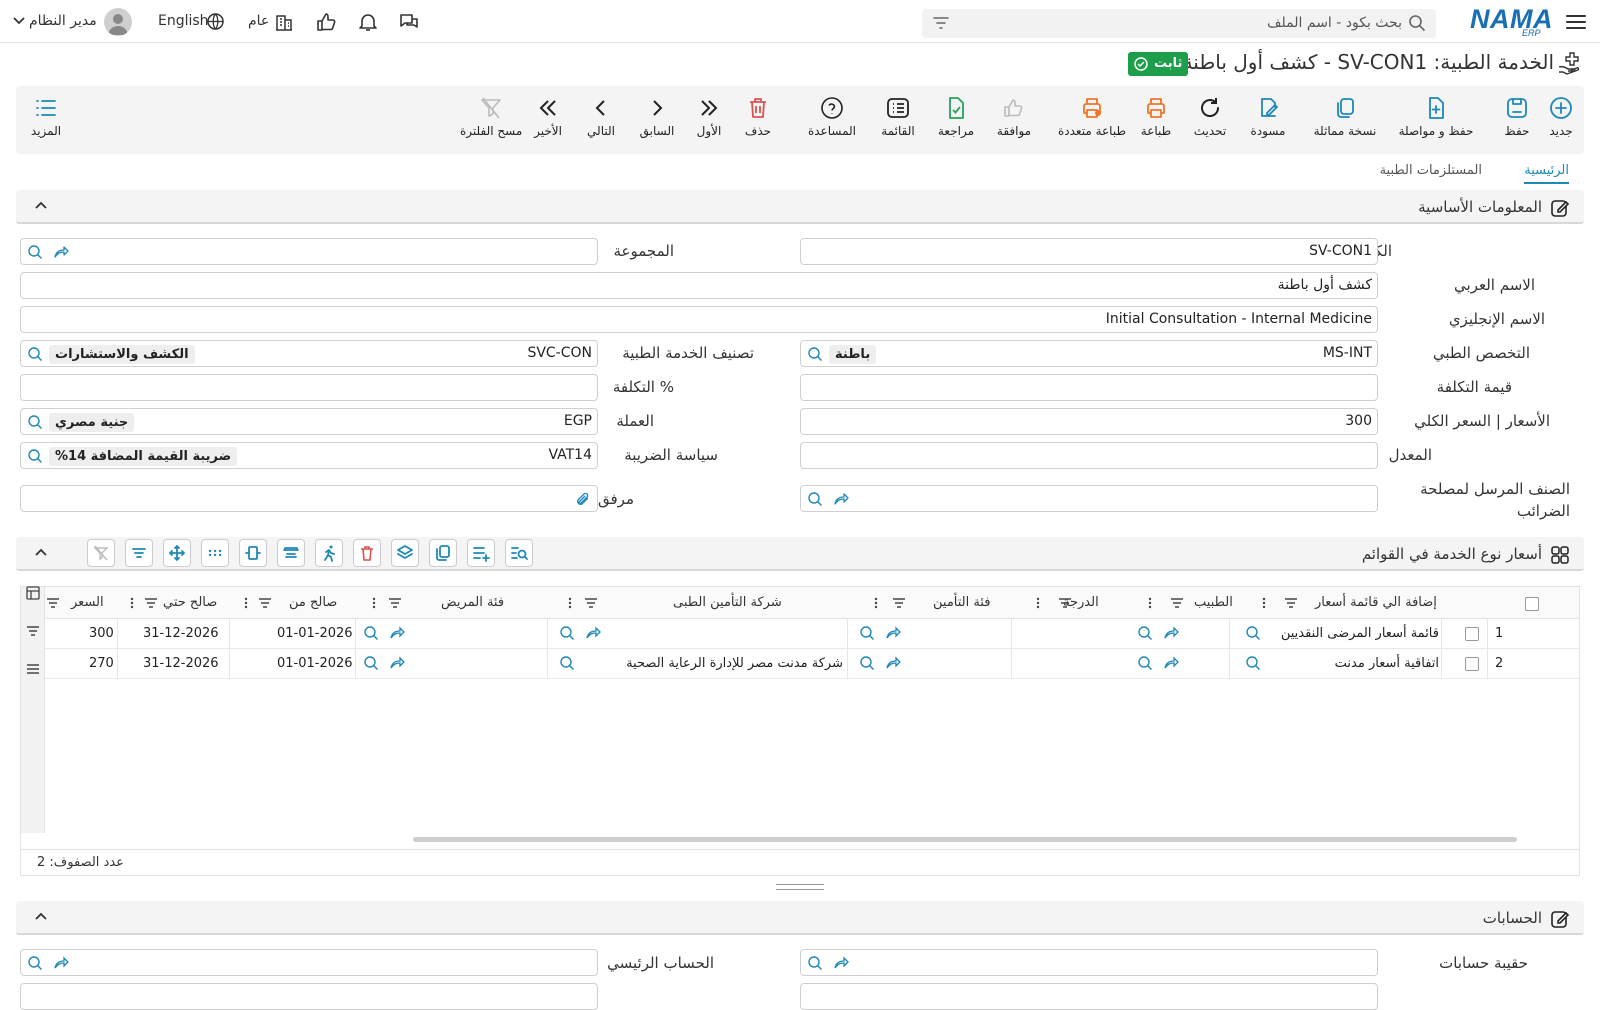 The width and height of the screenshot is (1600, 1010). Describe the element at coordinates (800, 887) in the screenshot. I see `resize-handle` at that location.